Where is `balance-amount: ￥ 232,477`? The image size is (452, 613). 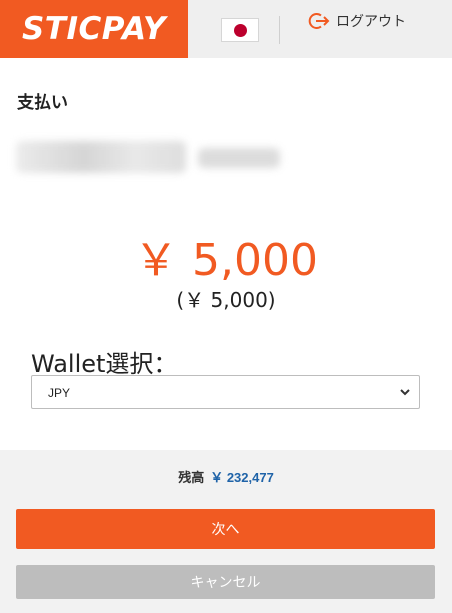 balance-amount: ￥ 232,477 is located at coordinates (242, 477).